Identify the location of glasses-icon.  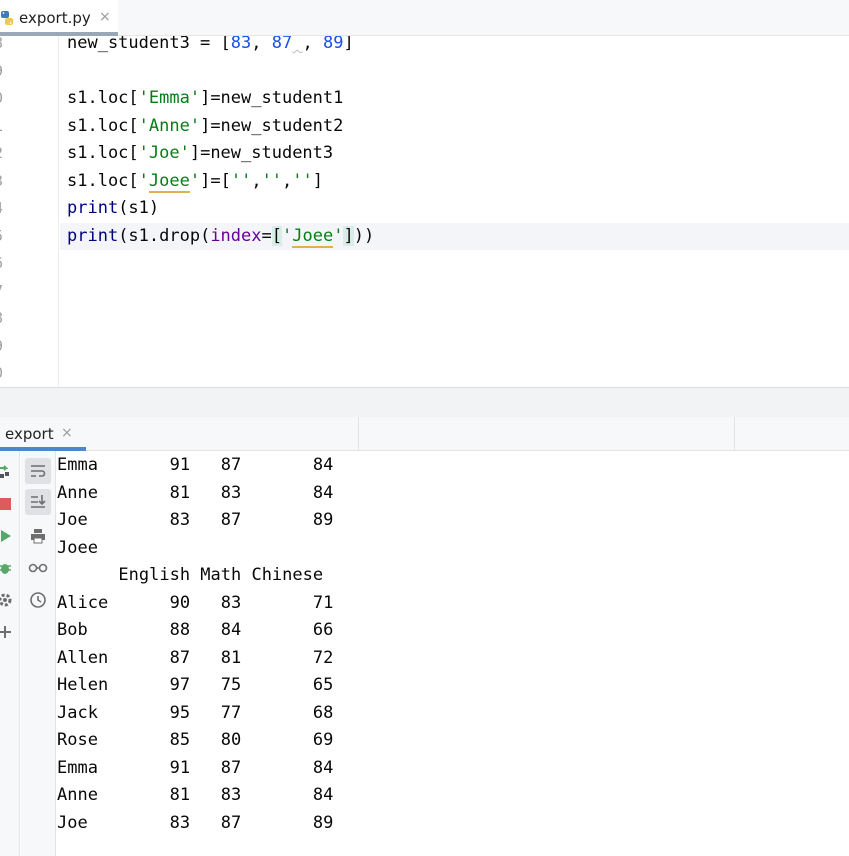
(38, 568).